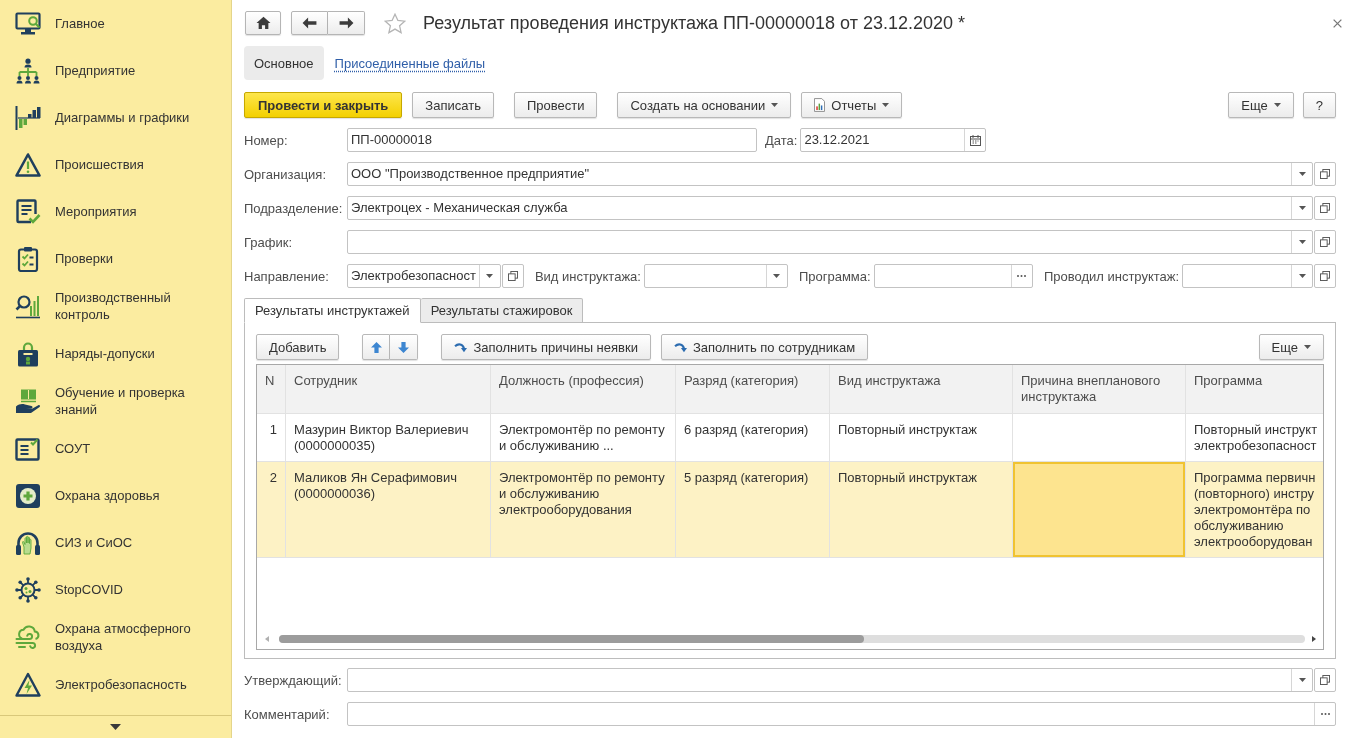 The image size is (1354, 738). What do you see at coordinates (753, 389) in the screenshot?
I see `column-header: Разряд (категория)` at bounding box center [753, 389].